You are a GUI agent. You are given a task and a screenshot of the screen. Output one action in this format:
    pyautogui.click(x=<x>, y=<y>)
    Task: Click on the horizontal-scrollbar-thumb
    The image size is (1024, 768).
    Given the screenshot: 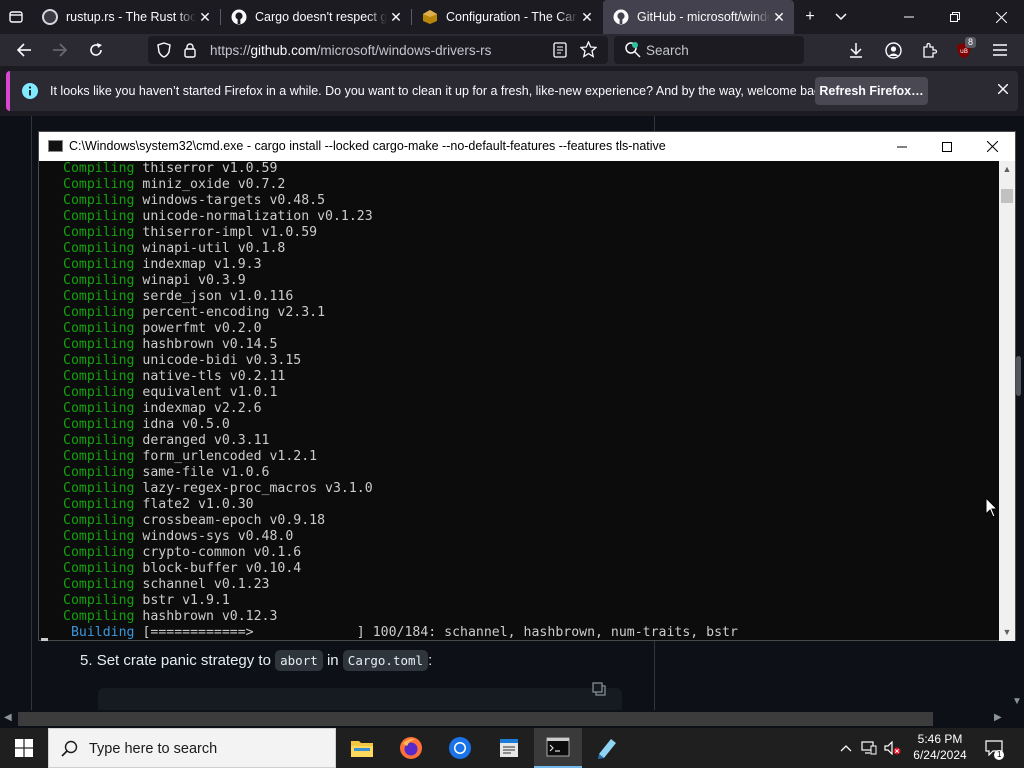 What is the action you would take?
    pyautogui.click(x=475, y=719)
    